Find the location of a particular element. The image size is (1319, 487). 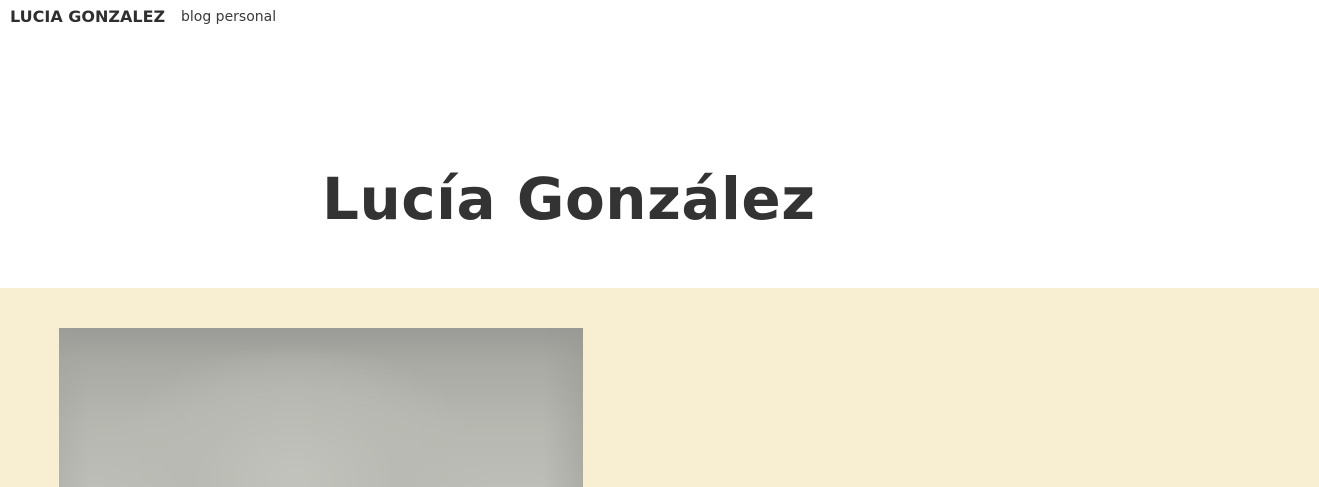

portrait-photo is located at coordinates (321, 407).